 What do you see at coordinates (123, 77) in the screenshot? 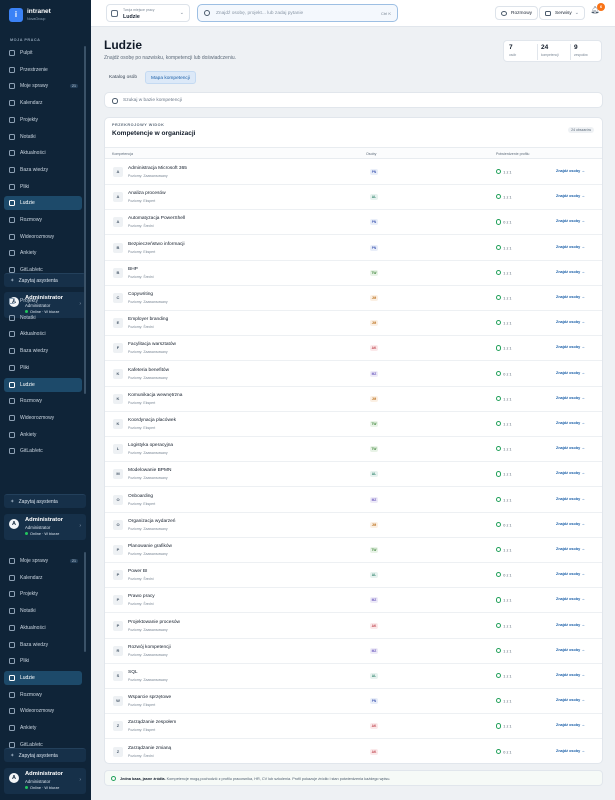
I see `tab-people-catalog: Katalog osób` at bounding box center [123, 77].